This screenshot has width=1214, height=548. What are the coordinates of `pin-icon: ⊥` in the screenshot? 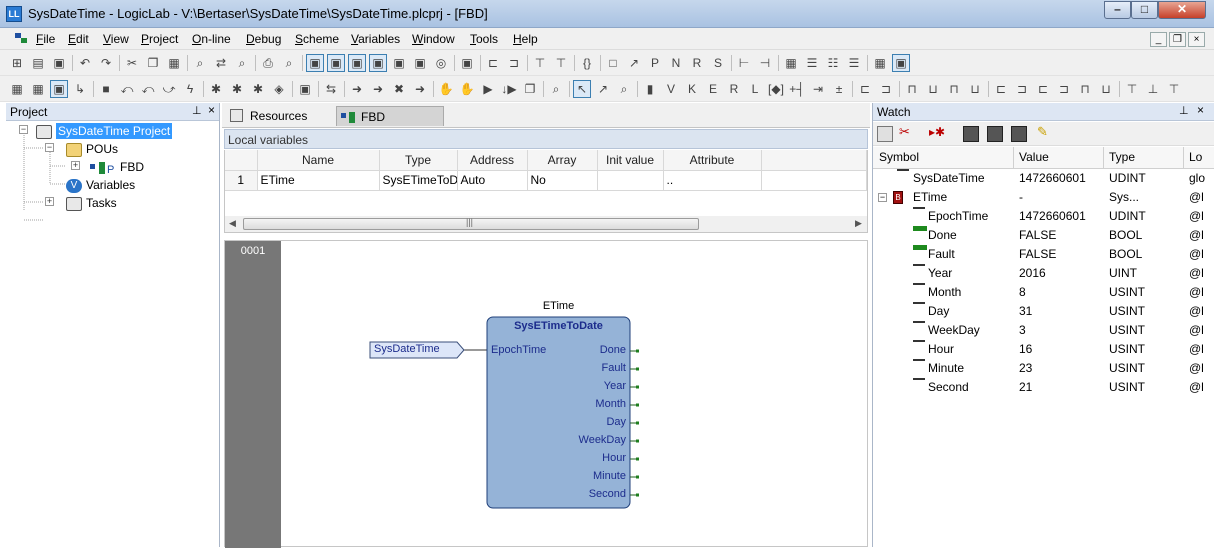 It's located at (1184, 110).